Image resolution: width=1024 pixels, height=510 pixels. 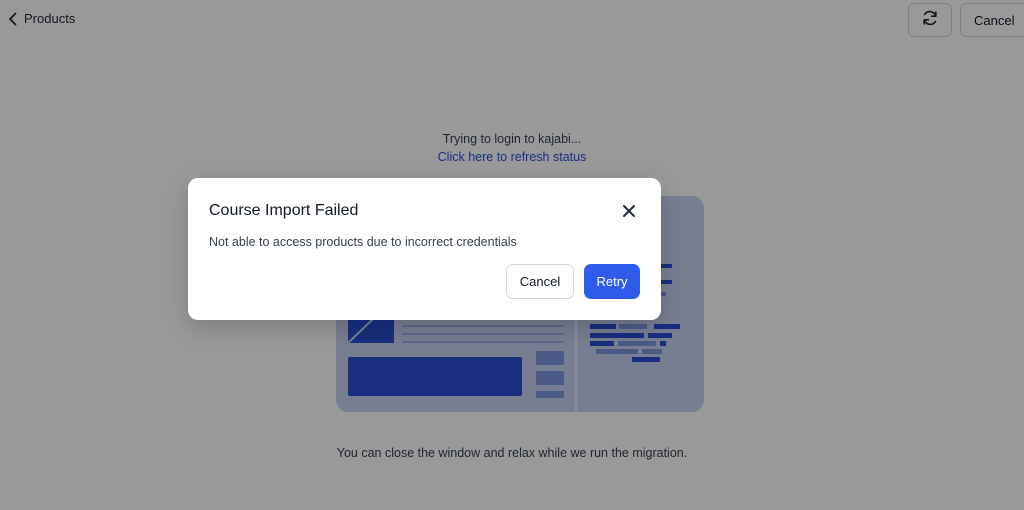 I want to click on close-icon, so click(x=629, y=211).